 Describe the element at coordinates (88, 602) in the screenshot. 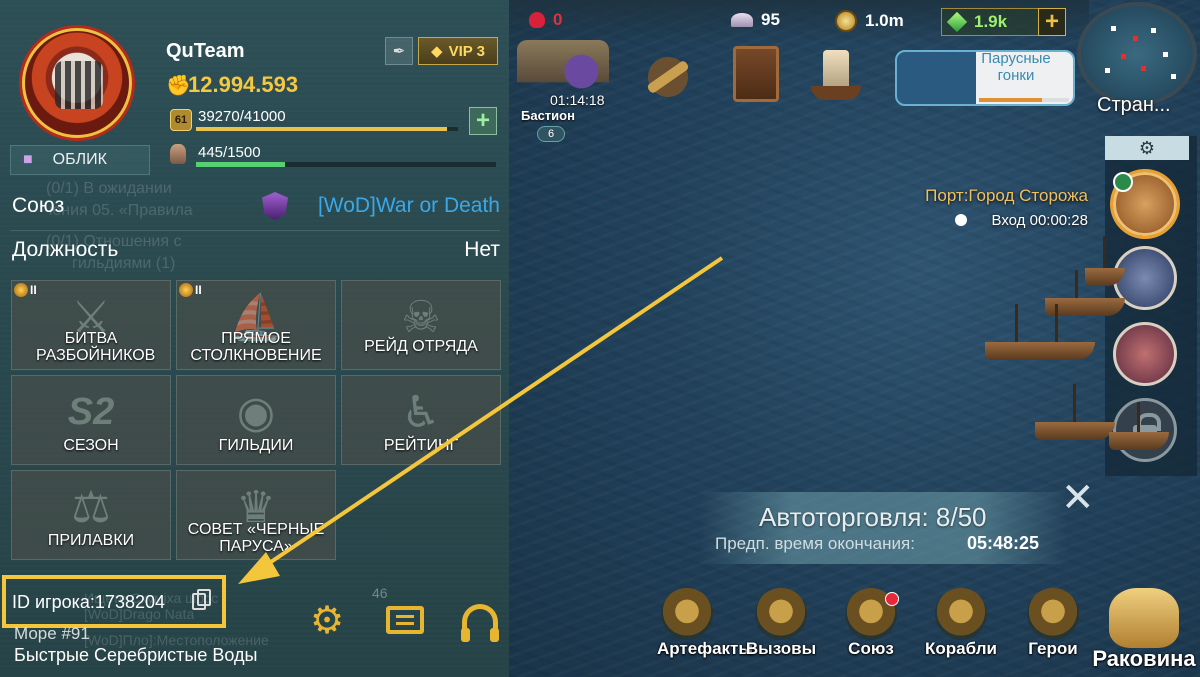

I see `player-id: ID игрока:1738204` at that location.